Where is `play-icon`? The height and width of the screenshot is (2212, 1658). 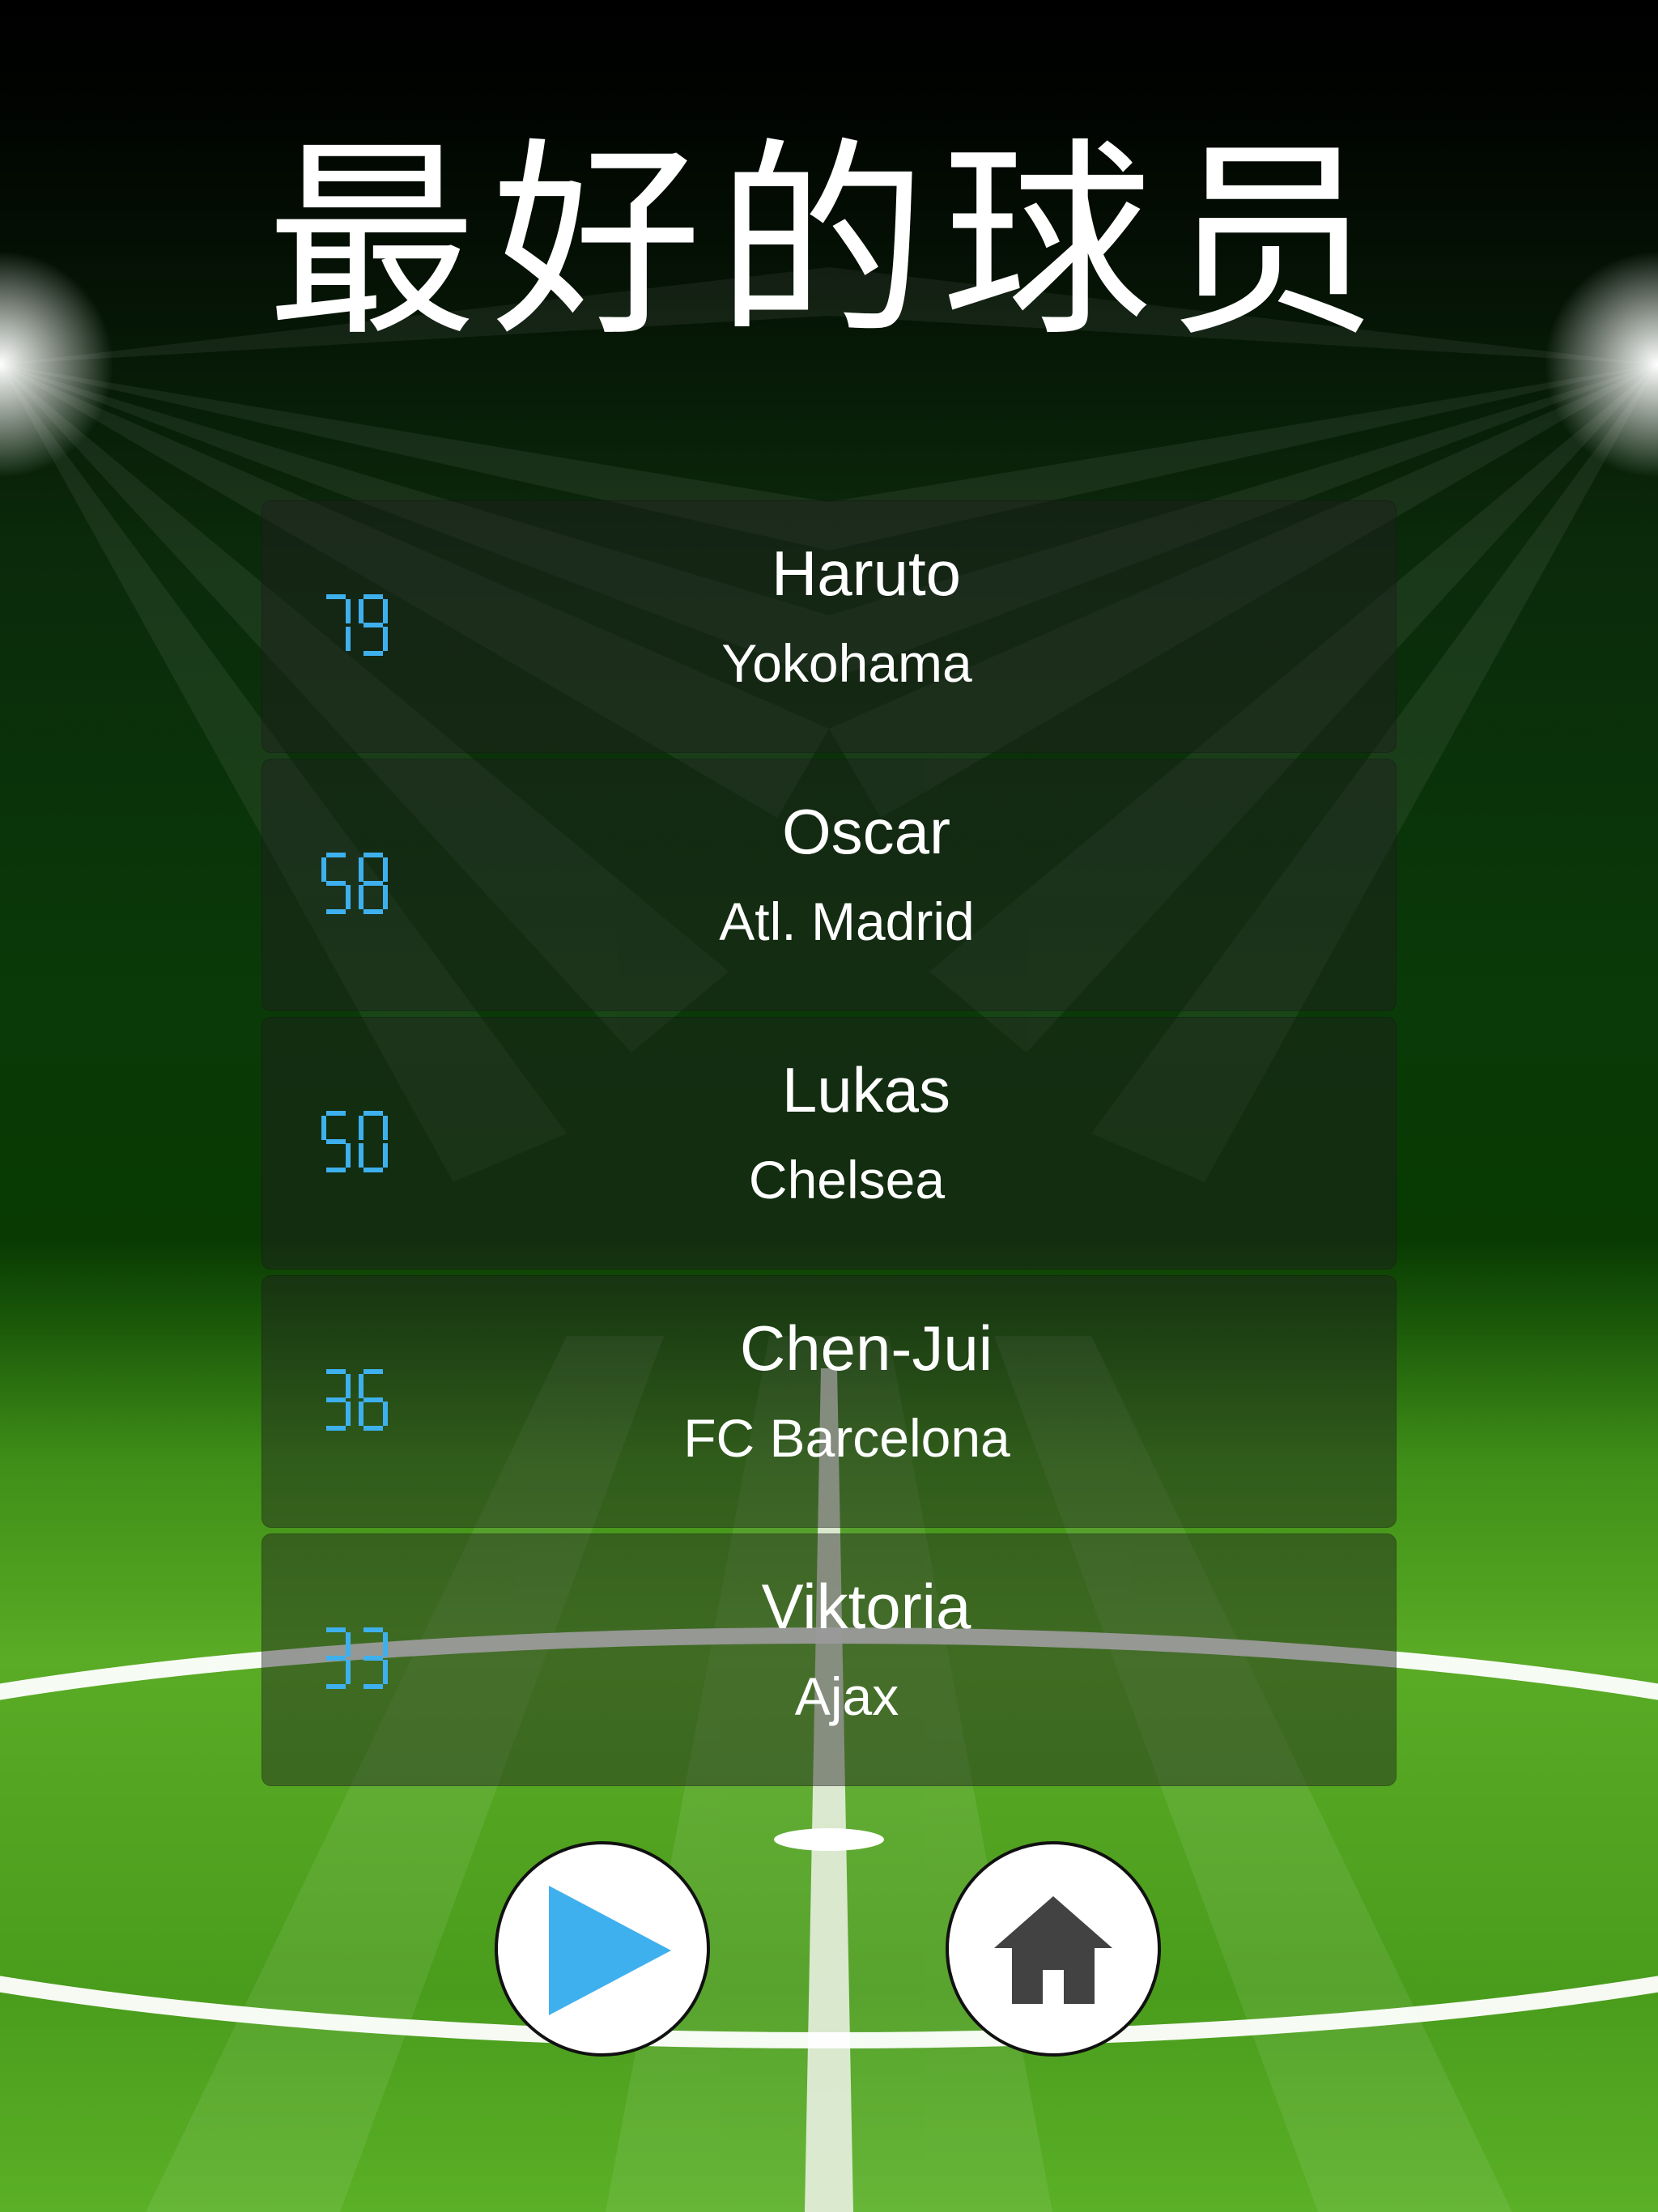 play-icon is located at coordinates (610, 1950).